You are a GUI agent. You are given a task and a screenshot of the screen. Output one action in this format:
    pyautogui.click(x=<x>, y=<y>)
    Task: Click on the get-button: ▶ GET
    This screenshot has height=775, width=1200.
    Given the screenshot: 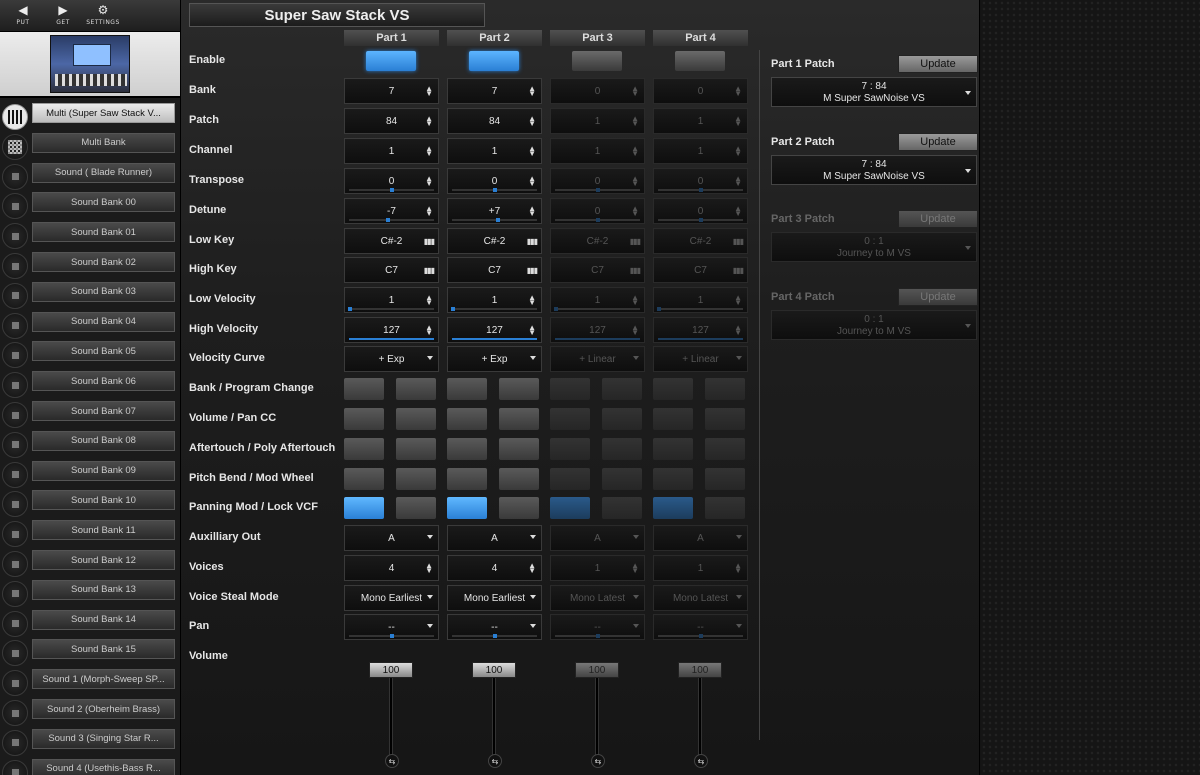 What is the action you would take?
    pyautogui.click(x=63, y=15)
    